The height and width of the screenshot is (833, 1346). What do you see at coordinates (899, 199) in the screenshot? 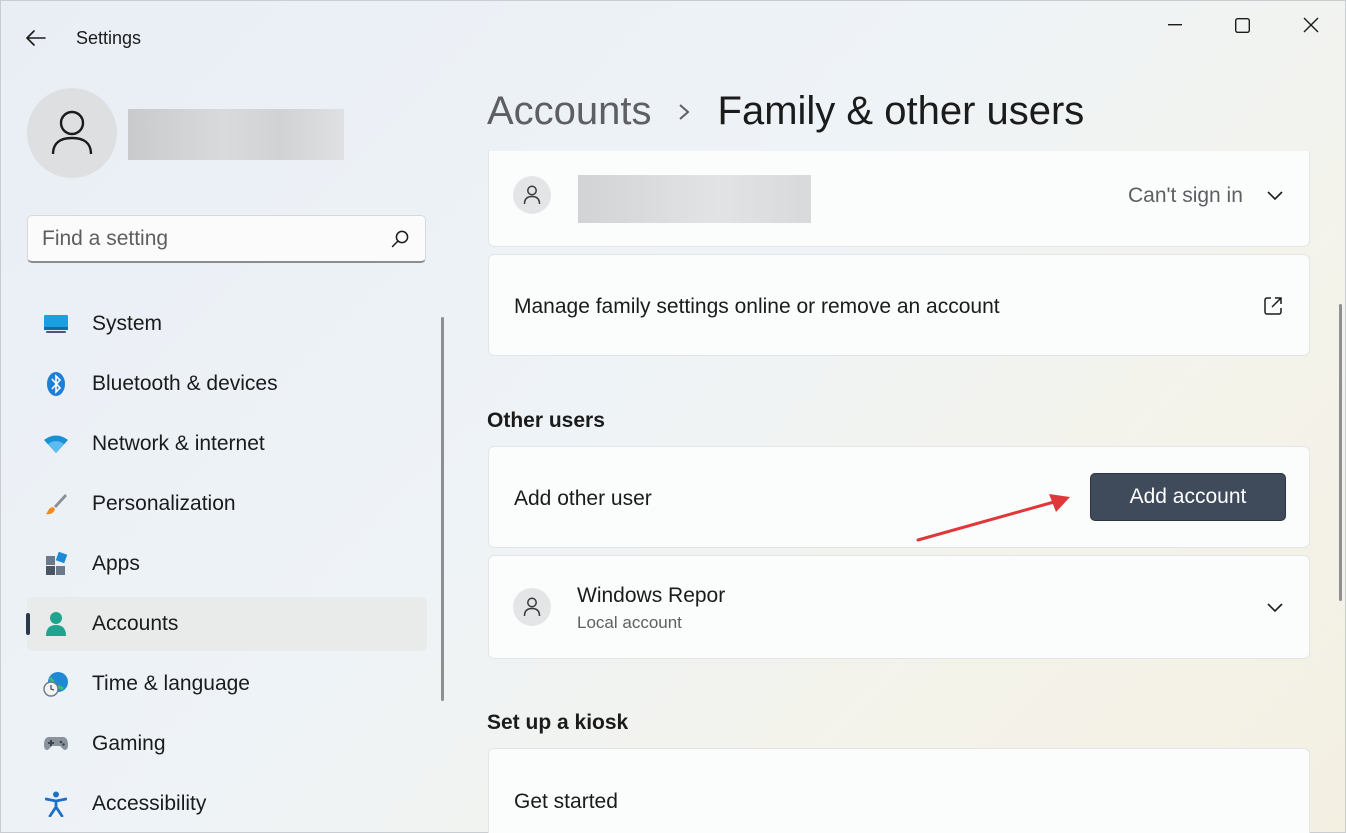
I see `family-member-row: Can't sign in` at bounding box center [899, 199].